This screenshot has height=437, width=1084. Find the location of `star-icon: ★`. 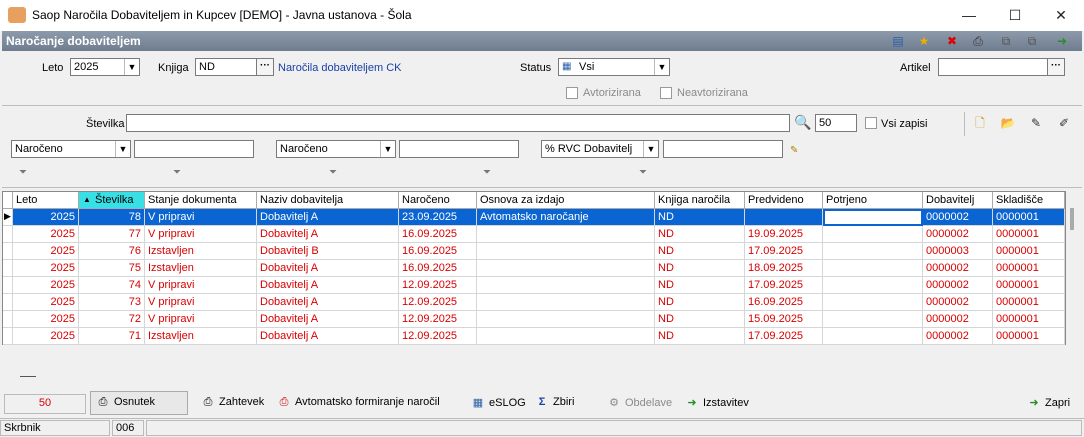

star-icon: ★ is located at coordinates (924, 41).